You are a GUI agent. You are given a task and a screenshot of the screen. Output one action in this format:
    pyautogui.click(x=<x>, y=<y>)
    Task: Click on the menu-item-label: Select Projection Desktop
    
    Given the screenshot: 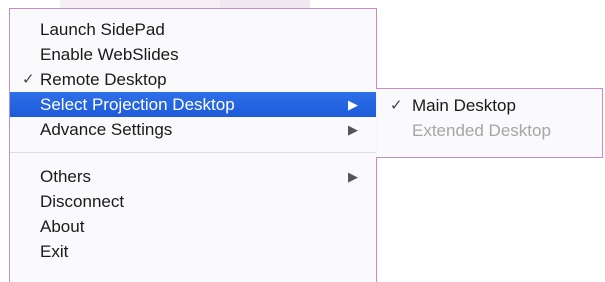 What is the action you would take?
    pyautogui.click(x=137, y=104)
    